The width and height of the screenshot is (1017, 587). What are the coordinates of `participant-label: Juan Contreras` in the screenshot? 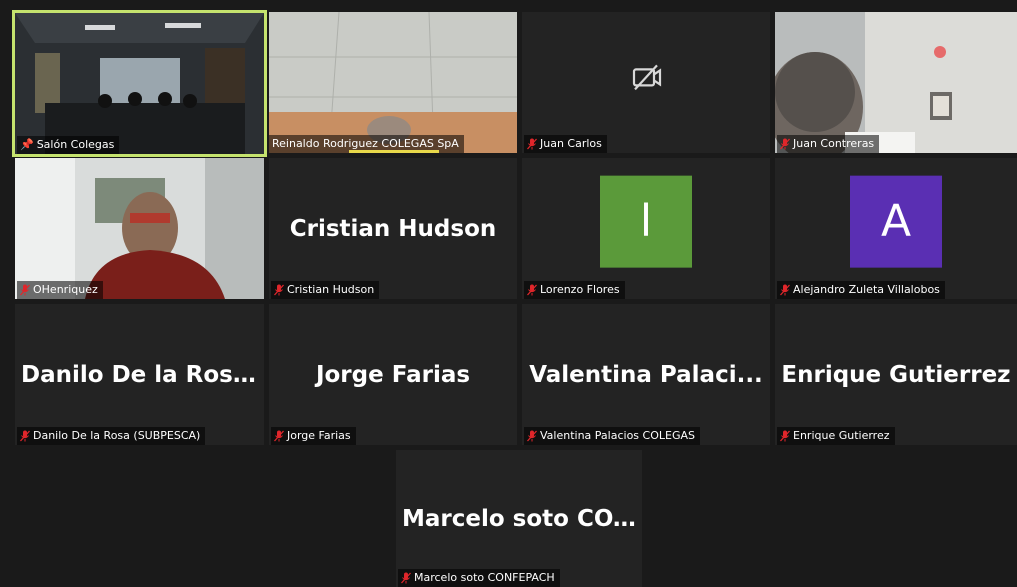 It's located at (828, 144).